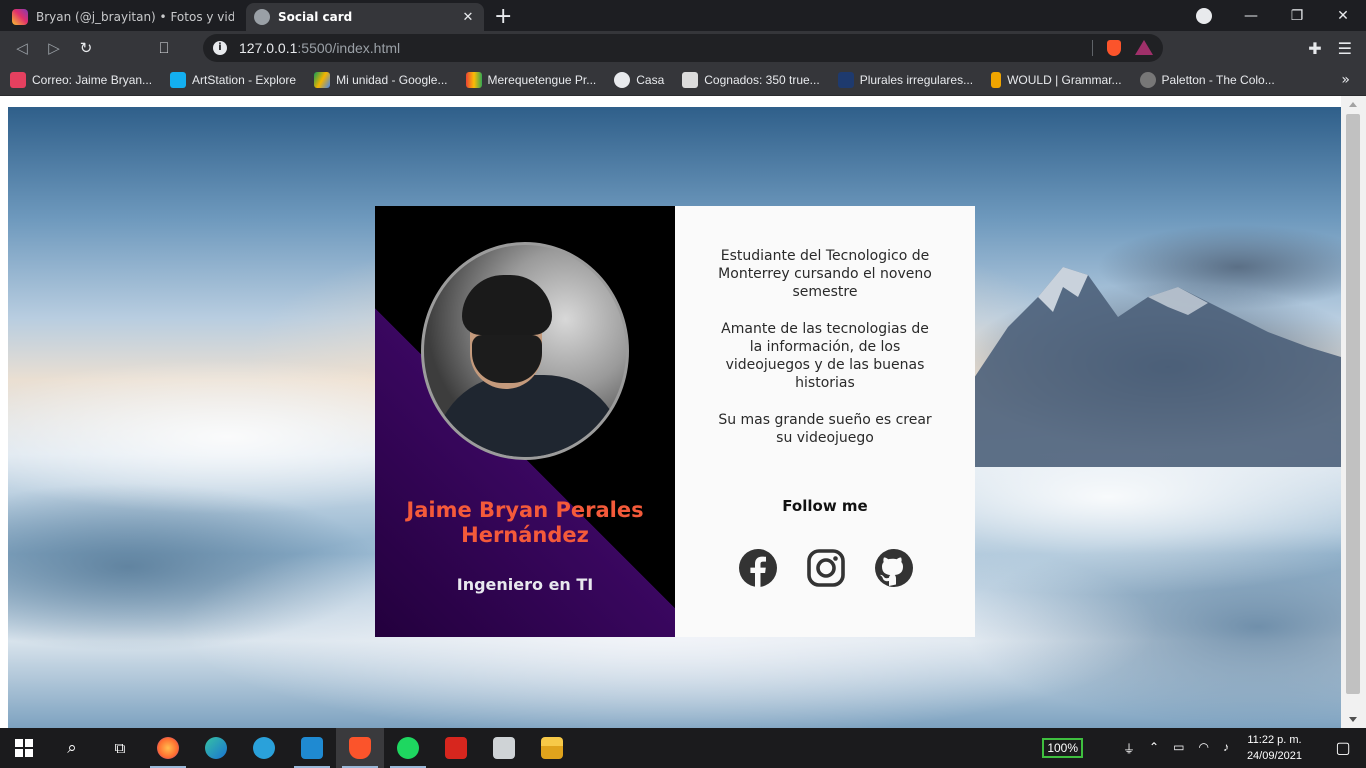 This screenshot has width=1366, height=768. I want to click on brave-shield-icon, so click(1114, 48).